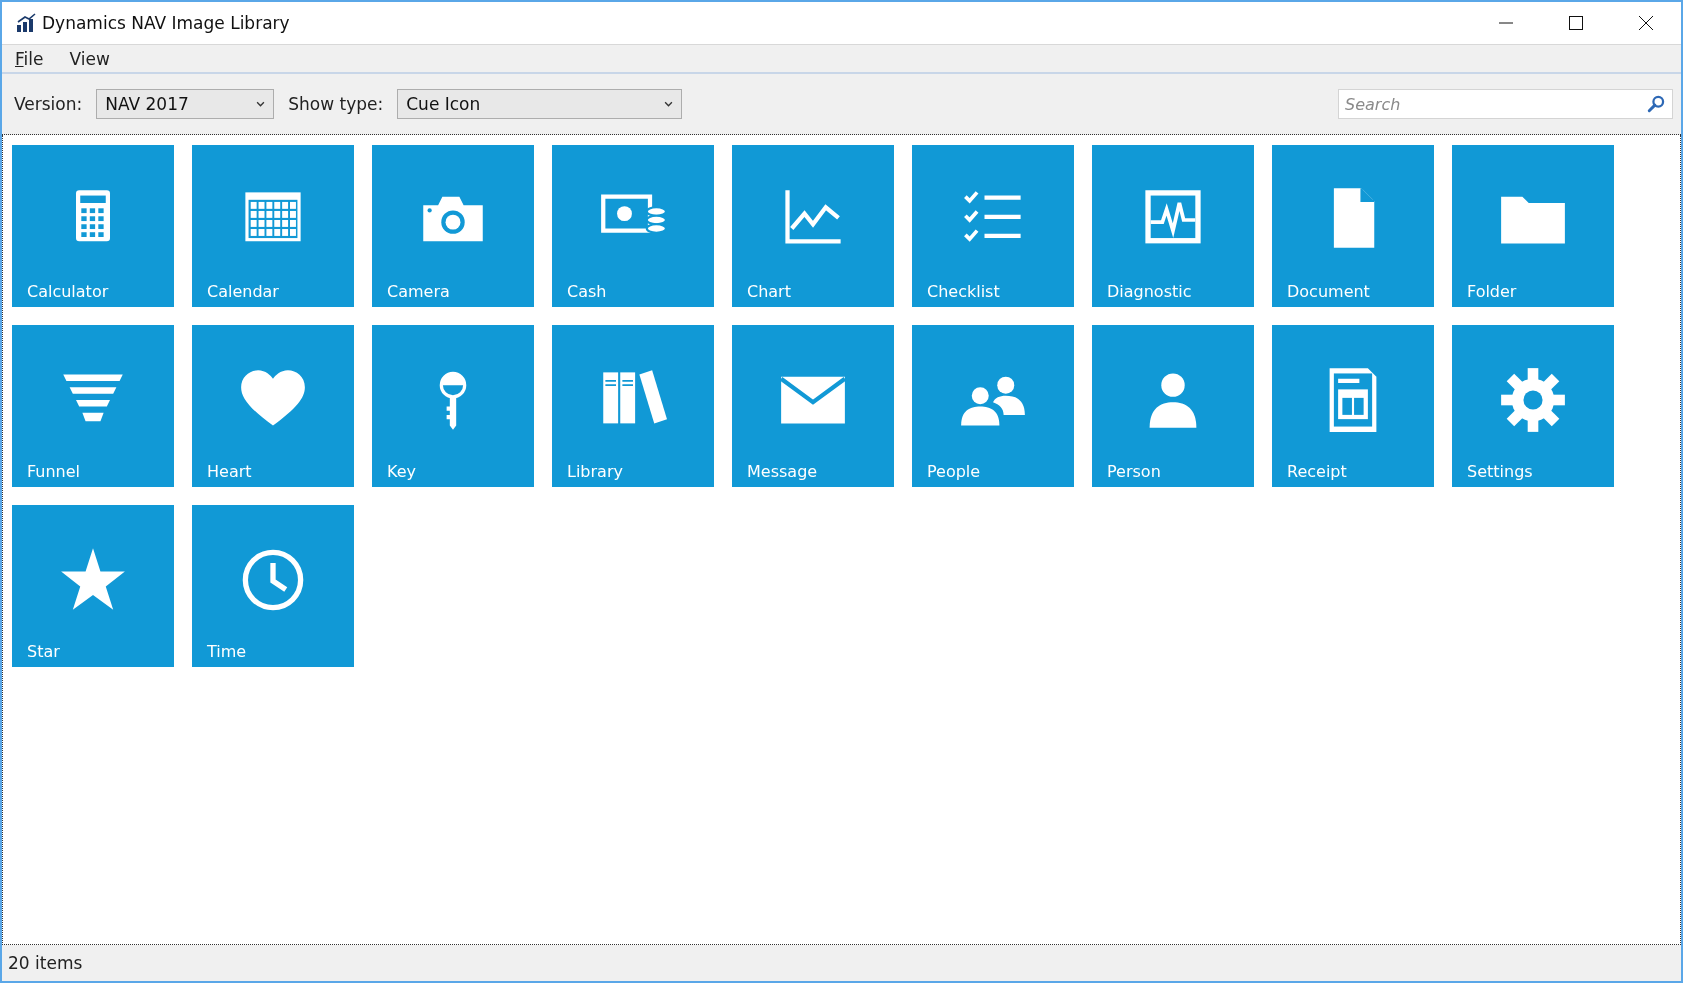  What do you see at coordinates (336, 104) in the screenshot?
I see `show-type-label: Show type:` at bounding box center [336, 104].